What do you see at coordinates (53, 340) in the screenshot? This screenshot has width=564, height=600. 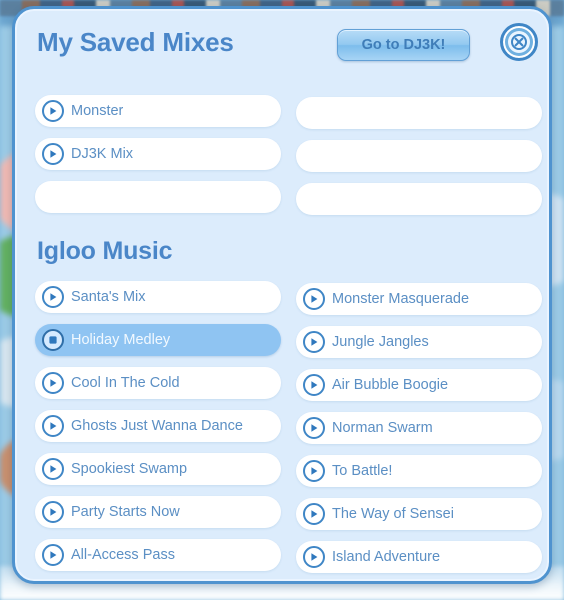 I see `stop-icon` at bounding box center [53, 340].